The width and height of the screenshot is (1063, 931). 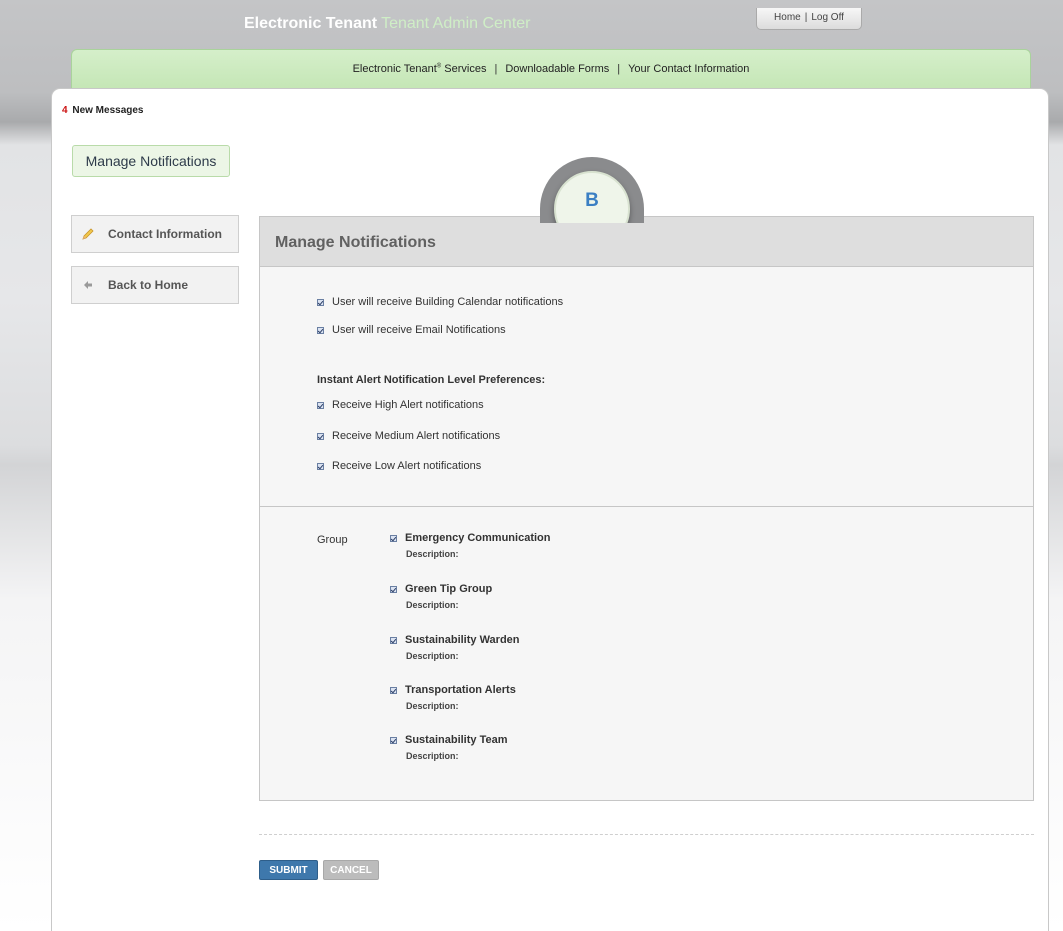 What do you see at coordinates (351, 870) in the screenshot?
I see `cancel-button: CANCEL` at bounding box center [351, 870].